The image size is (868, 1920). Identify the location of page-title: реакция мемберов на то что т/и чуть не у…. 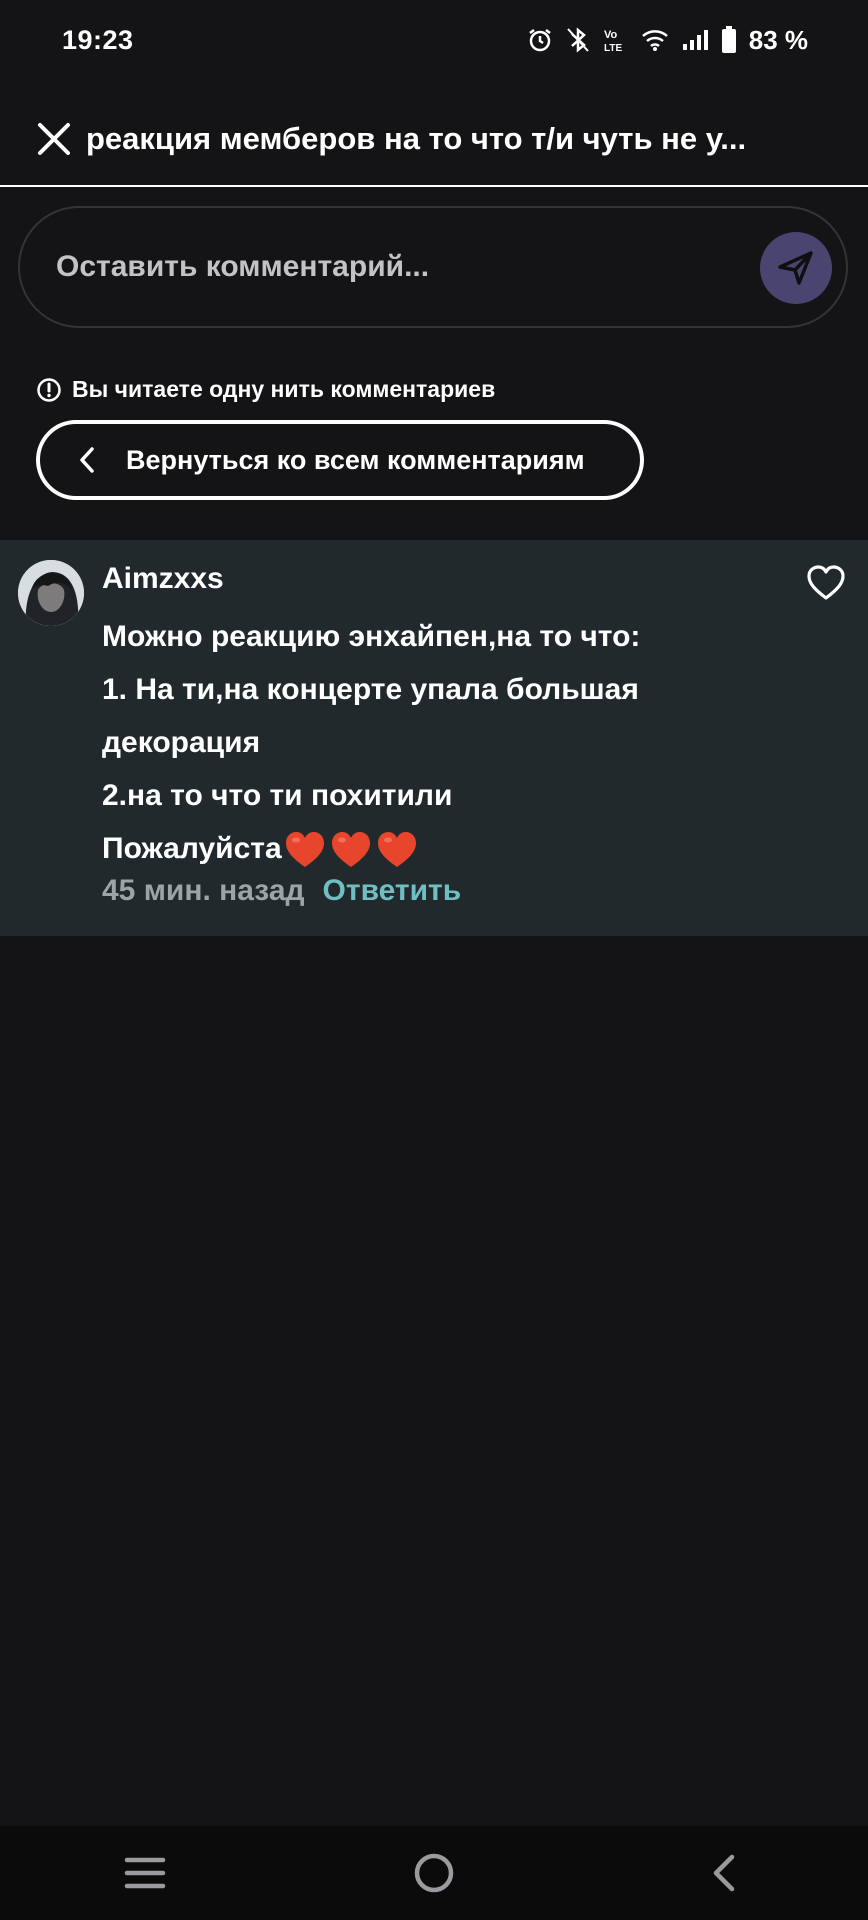
(416, 138).